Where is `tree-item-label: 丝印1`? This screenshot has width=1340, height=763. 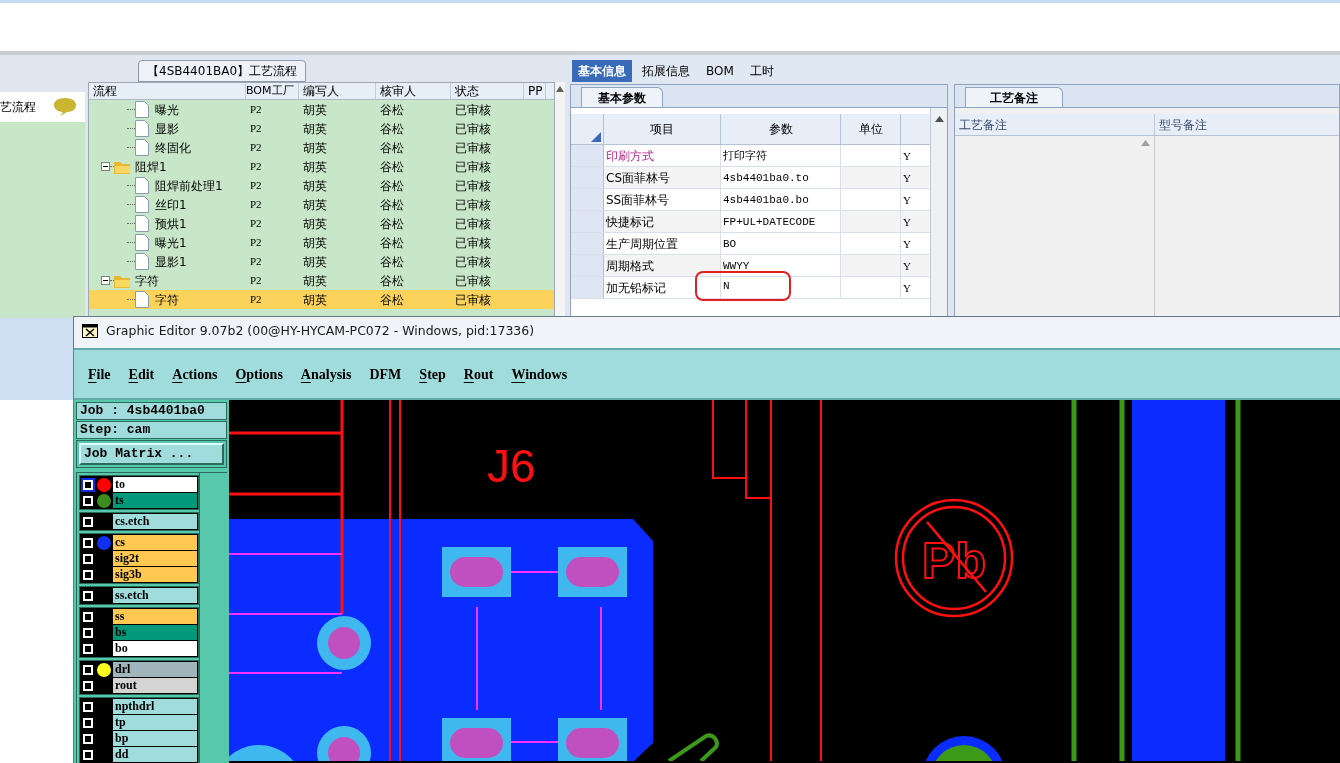 tree-item-label: 丝印1 is located at coordinates (171, 204).